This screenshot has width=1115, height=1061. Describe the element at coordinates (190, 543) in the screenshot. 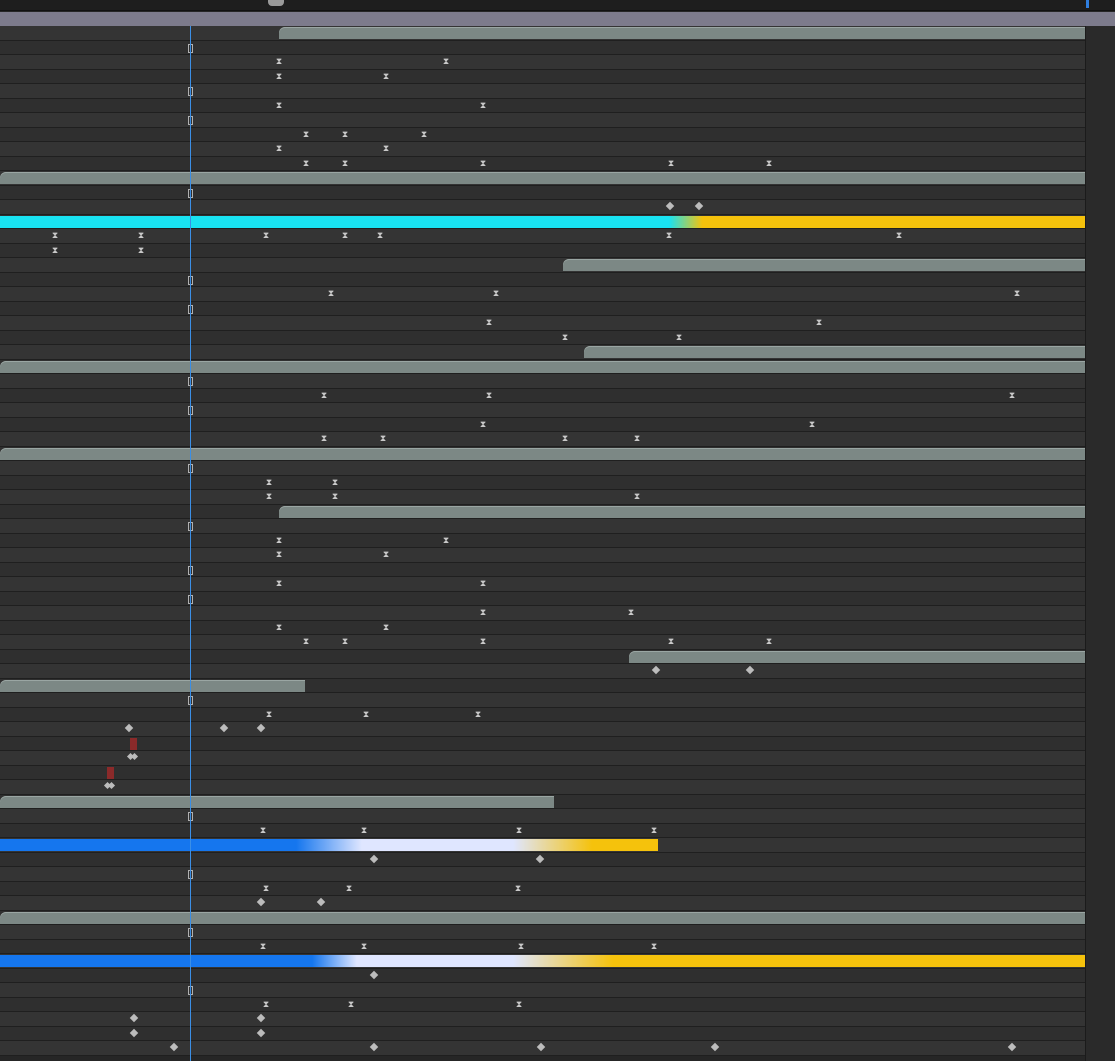

I see `current-time-indicator` at that location.